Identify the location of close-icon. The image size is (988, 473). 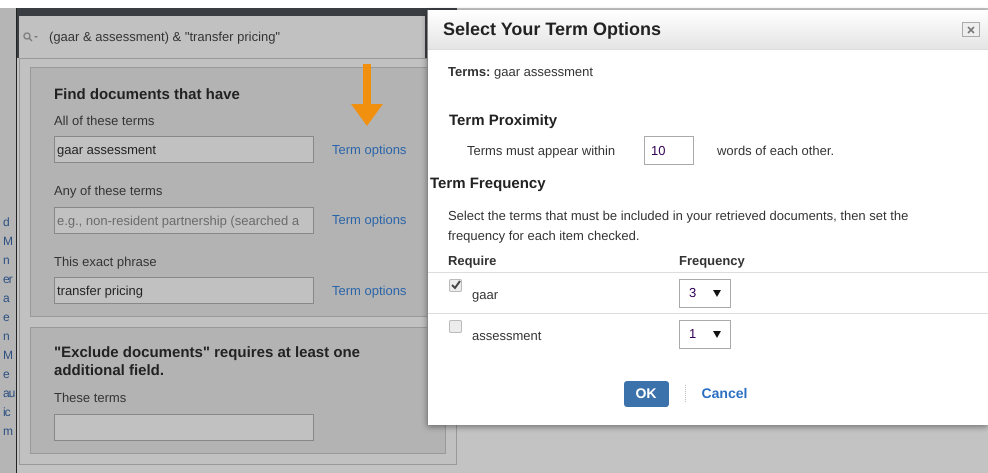
(971, 30).